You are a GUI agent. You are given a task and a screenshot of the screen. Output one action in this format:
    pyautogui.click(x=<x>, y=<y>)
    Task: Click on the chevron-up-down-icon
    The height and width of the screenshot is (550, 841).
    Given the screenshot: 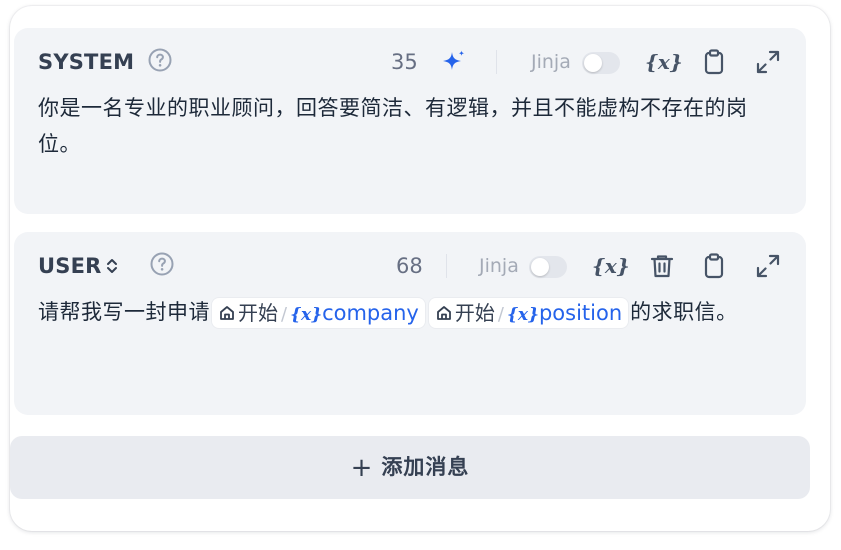 What is the action you would take?
    pyautogui.click(x=111, y=265)
    